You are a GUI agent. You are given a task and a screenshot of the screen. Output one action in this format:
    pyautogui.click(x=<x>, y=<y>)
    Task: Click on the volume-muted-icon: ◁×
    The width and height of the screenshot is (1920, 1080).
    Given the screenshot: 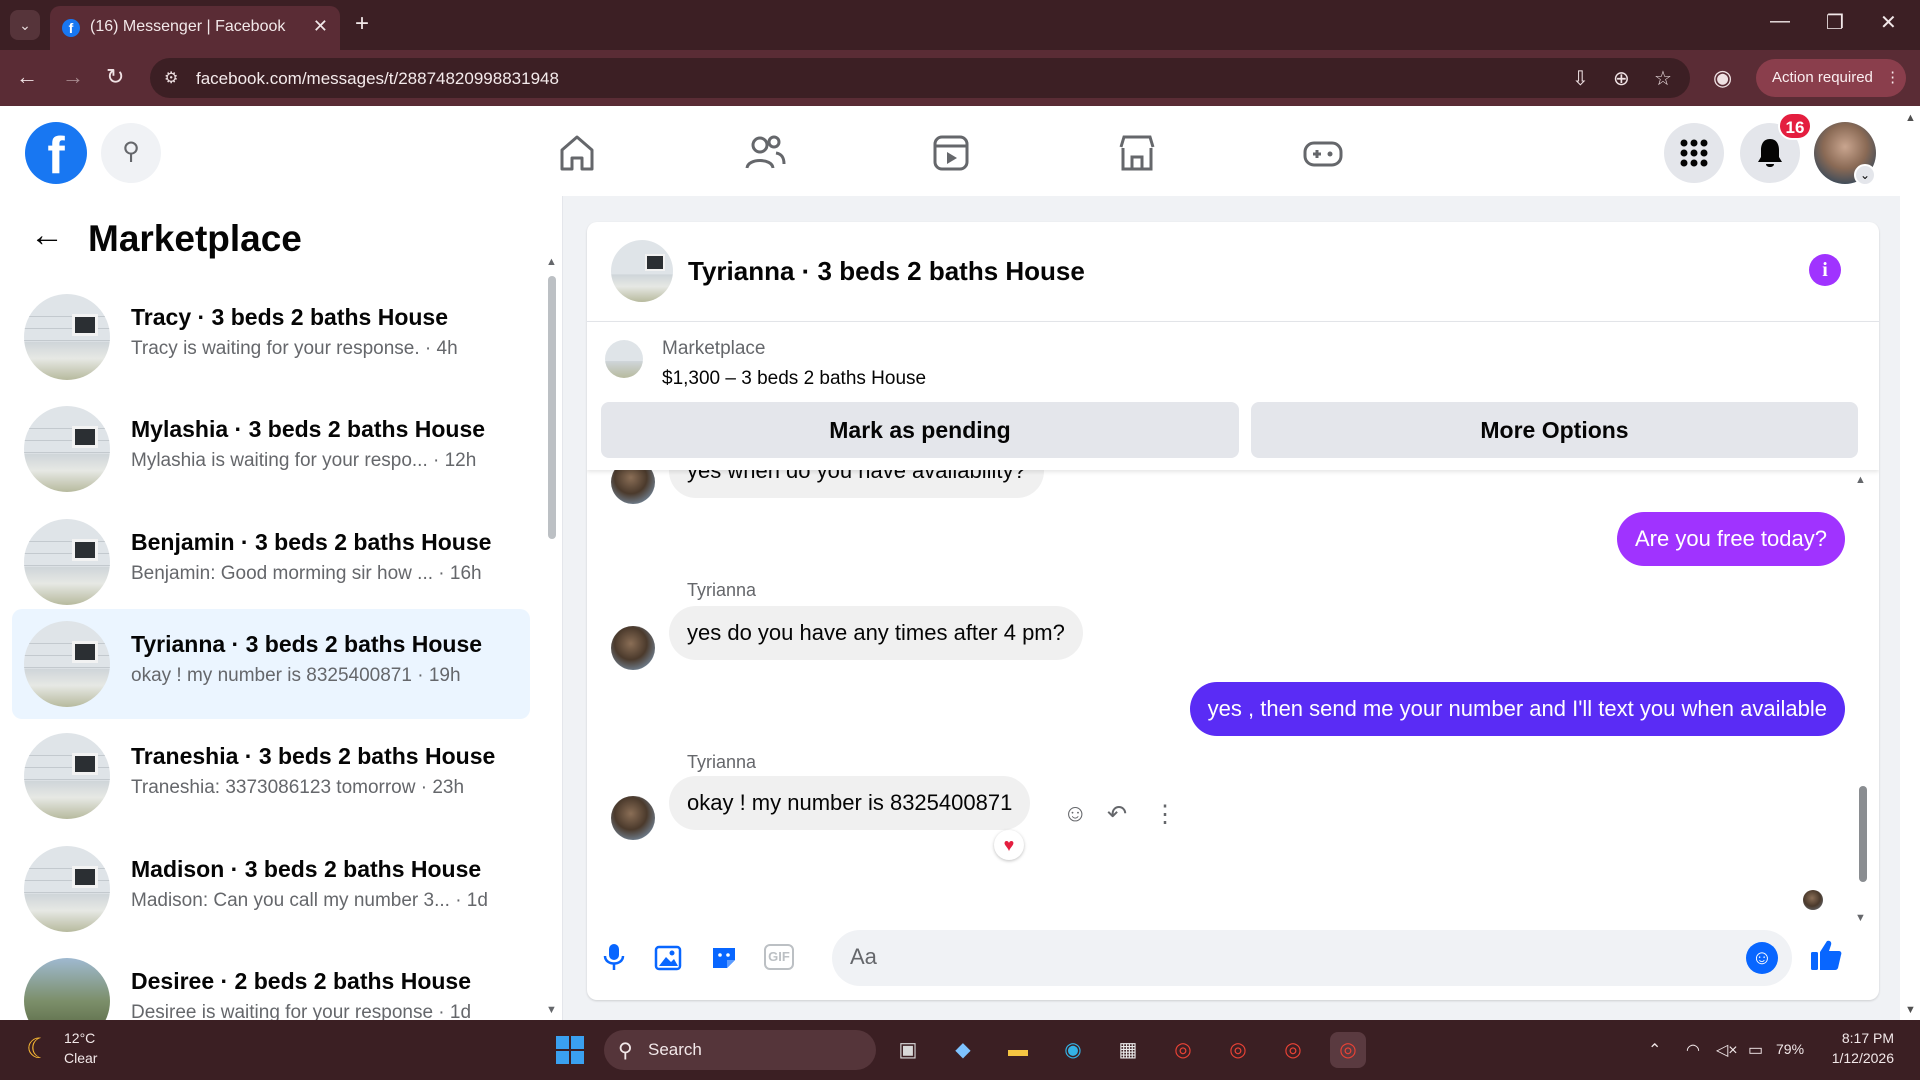 What is the action you would take?
    pyautogui.click(x=1727, y=1050)
    